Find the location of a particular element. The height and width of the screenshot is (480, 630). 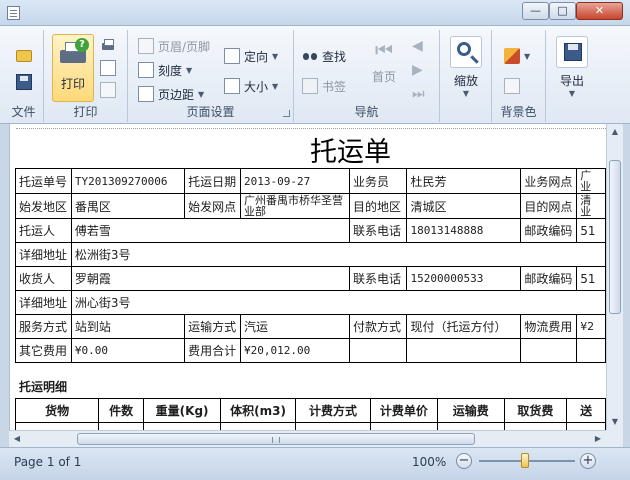

close-button: ✕ is located at coordinates (599, 11).